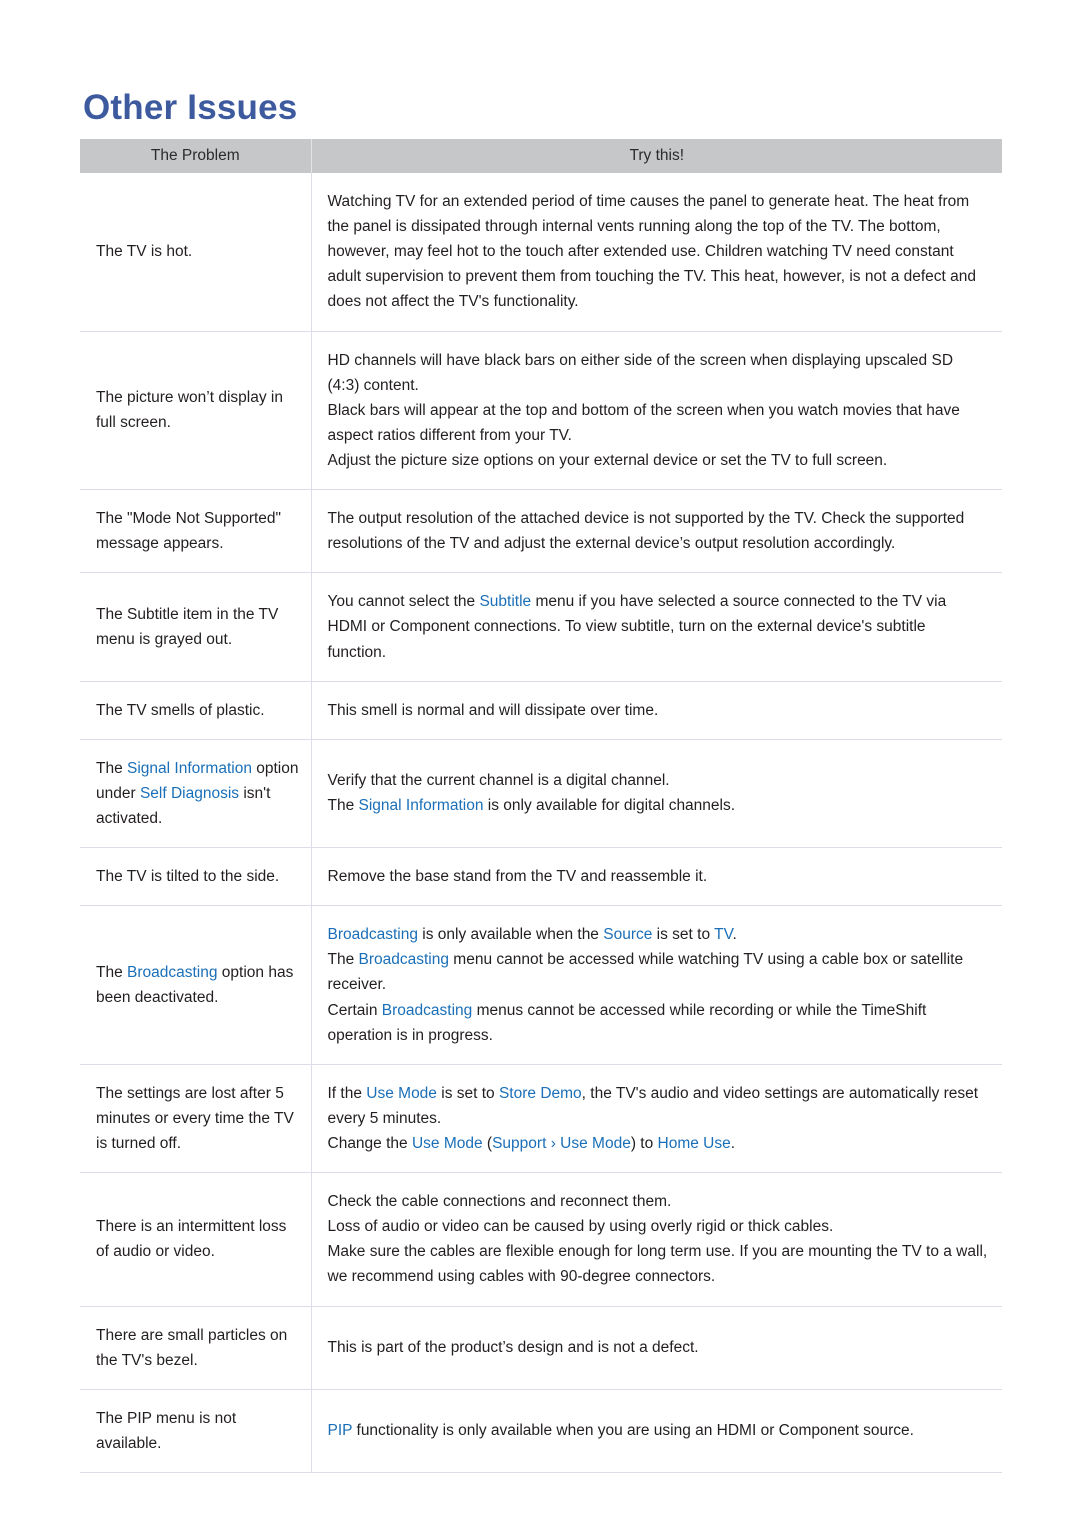 This screenshot has width=1080, height=1527. Describe the element at coordinates (354, 1010) in the screenshot. I see `text-run: Certain` at that location.